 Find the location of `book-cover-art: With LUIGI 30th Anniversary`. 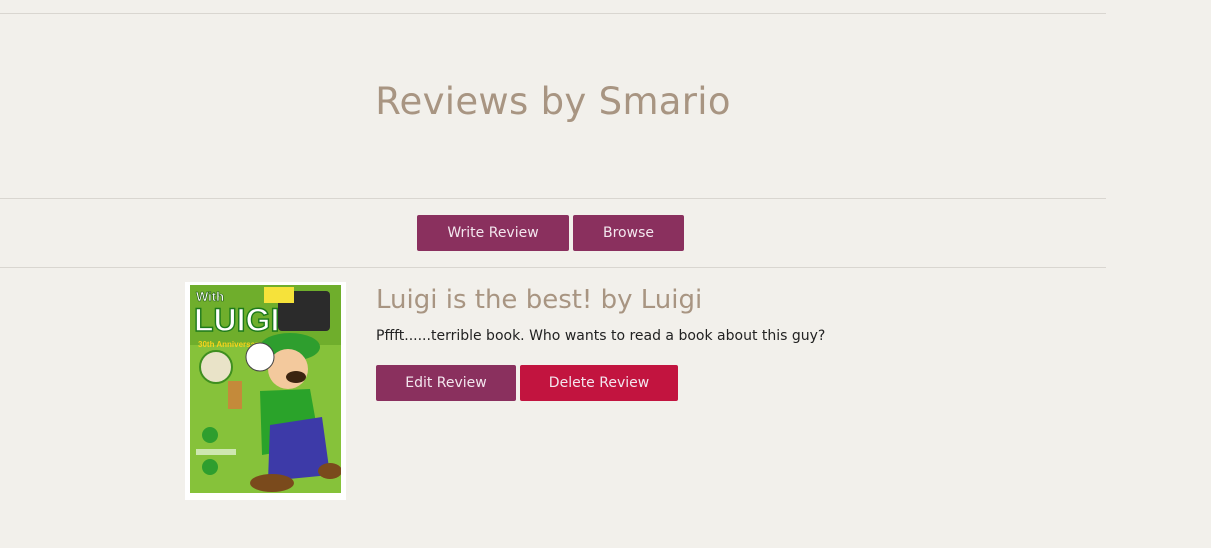

book-cover-art: With LUIGI 30th Anniversary is located at coordinates (265, 389).